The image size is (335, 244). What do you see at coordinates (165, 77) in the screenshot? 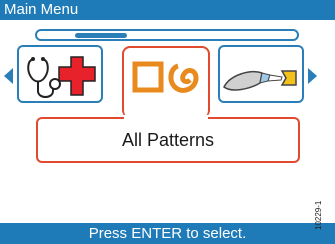
I see `patterns-icon` at bounding box center [165, 77].